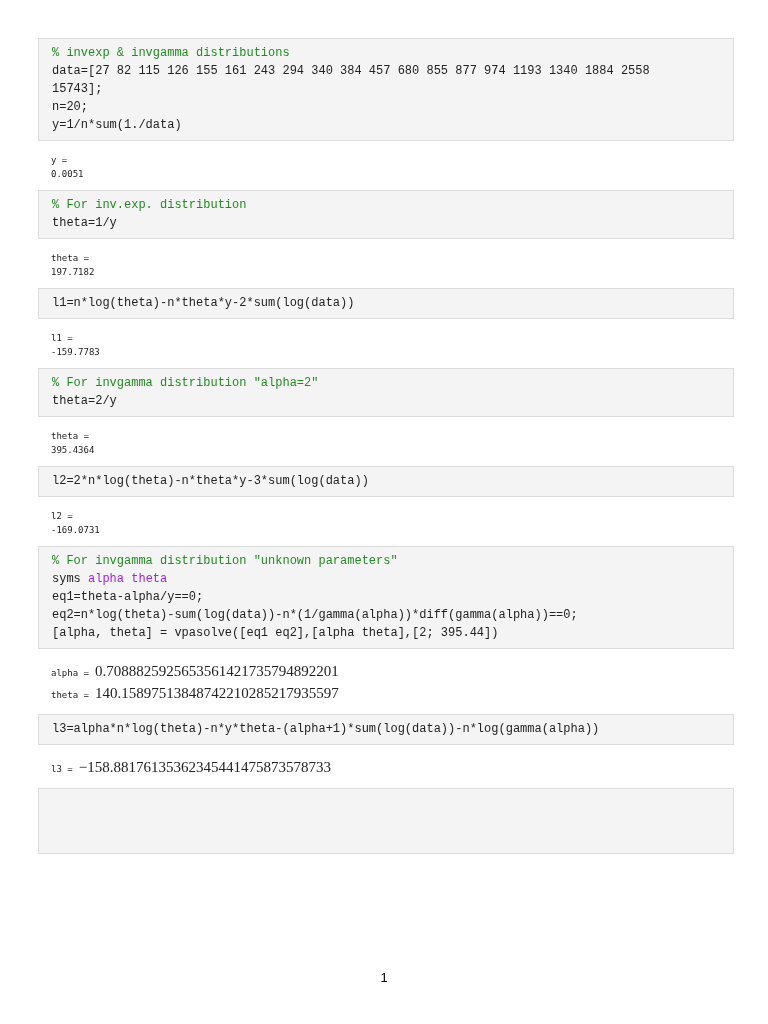 The height and width of the screenshot is (1024, 768). I want to click on code-line: eq1=theta-alpha/y==0;, so click(128, 597).